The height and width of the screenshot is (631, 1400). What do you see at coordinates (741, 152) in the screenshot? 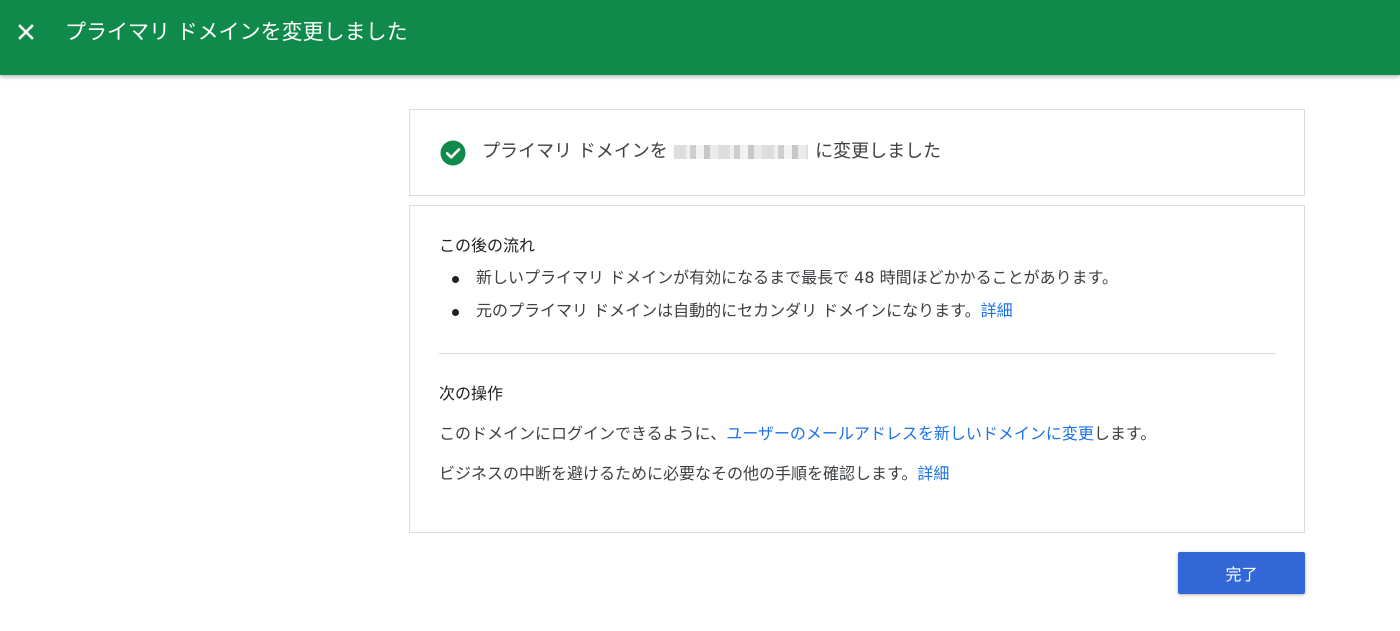
I see `redacted-domain-name` at bounding box center [741, 152].